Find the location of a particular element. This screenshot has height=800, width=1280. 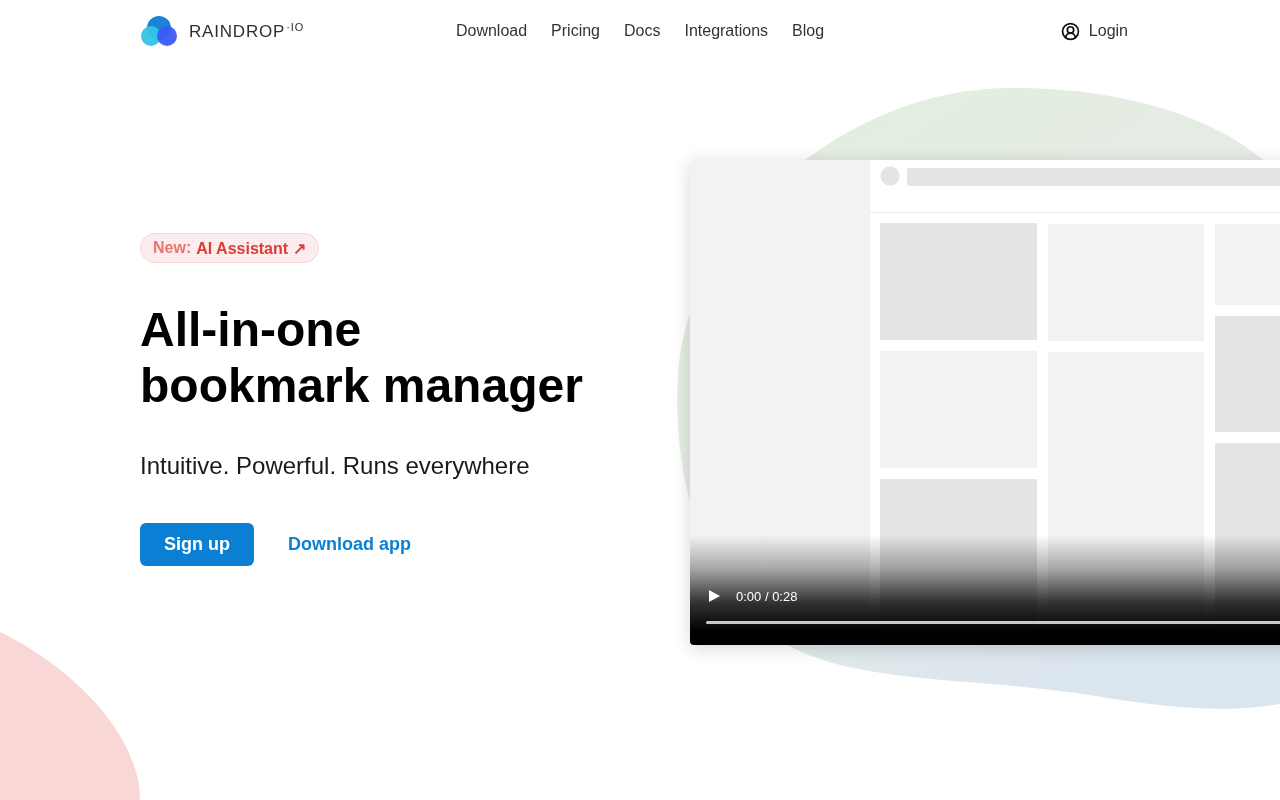

sign-up-button: Sign up is located at coordinates (197, 544).